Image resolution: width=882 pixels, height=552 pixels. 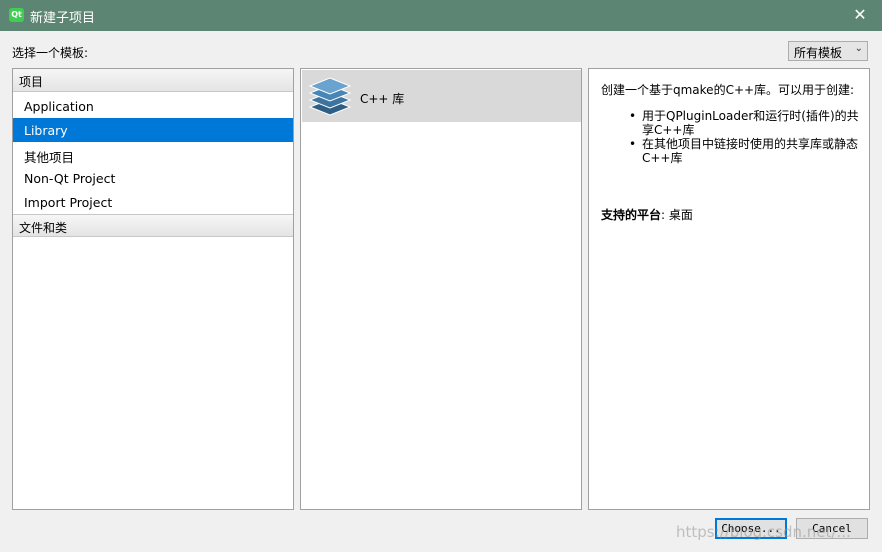 I want to click on category-header-label: 文件和类, so click(x=43, y=228).